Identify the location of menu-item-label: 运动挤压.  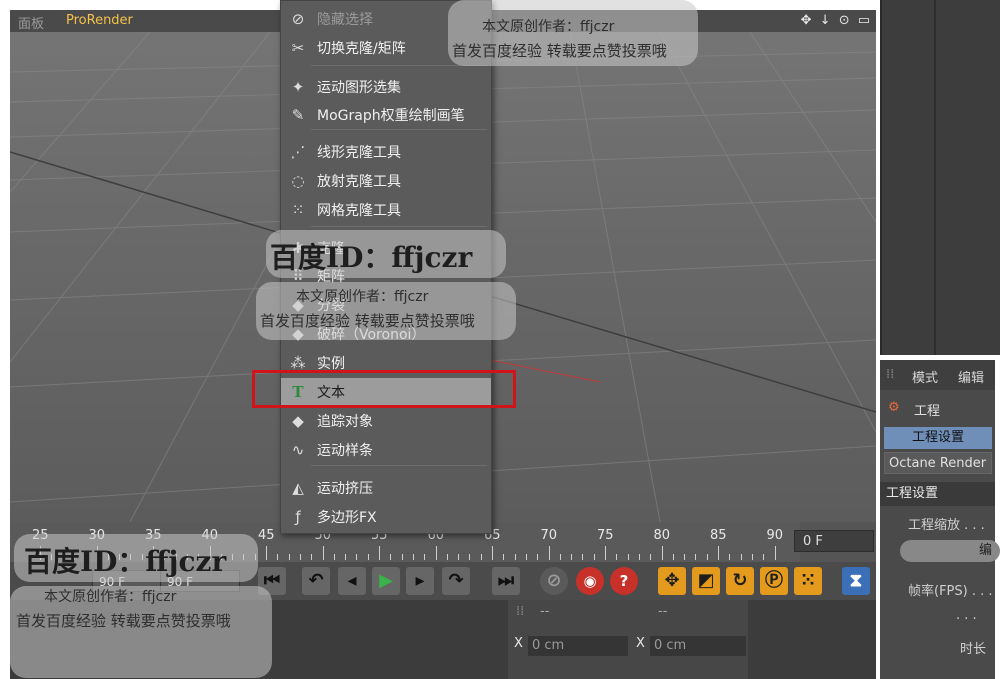
(345, 489).